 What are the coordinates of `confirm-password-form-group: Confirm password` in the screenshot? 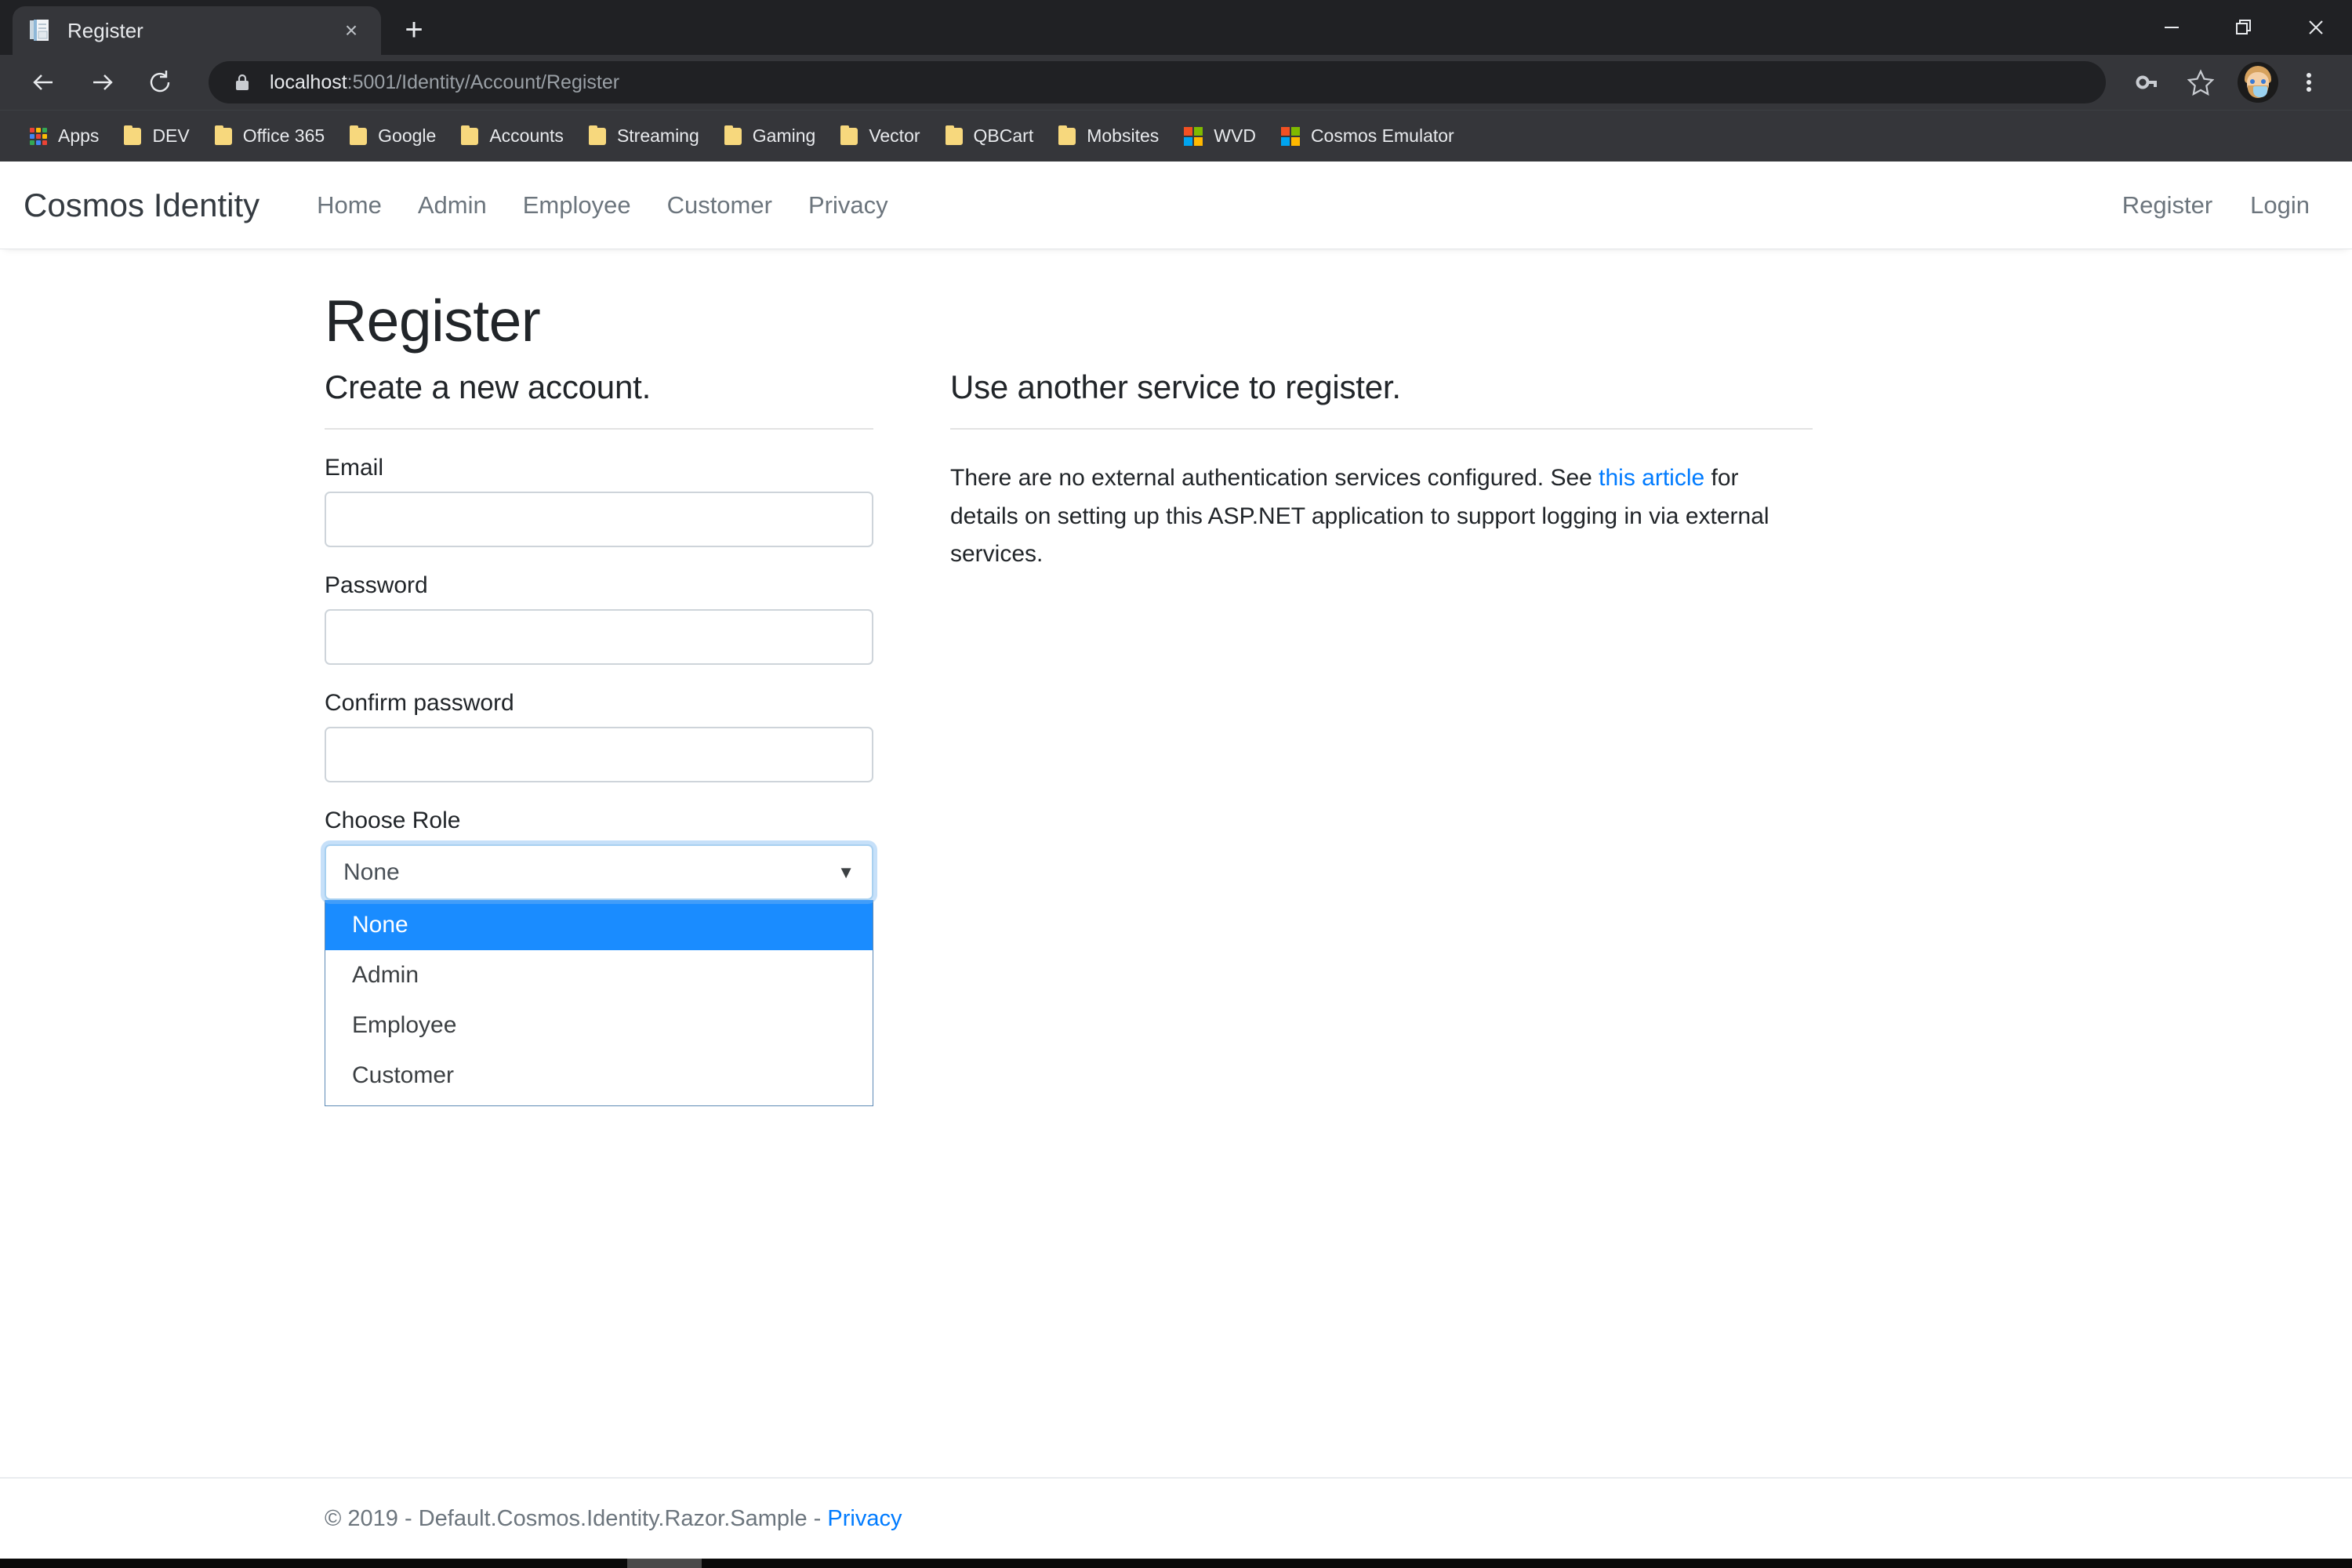 It's located at (599, 736).